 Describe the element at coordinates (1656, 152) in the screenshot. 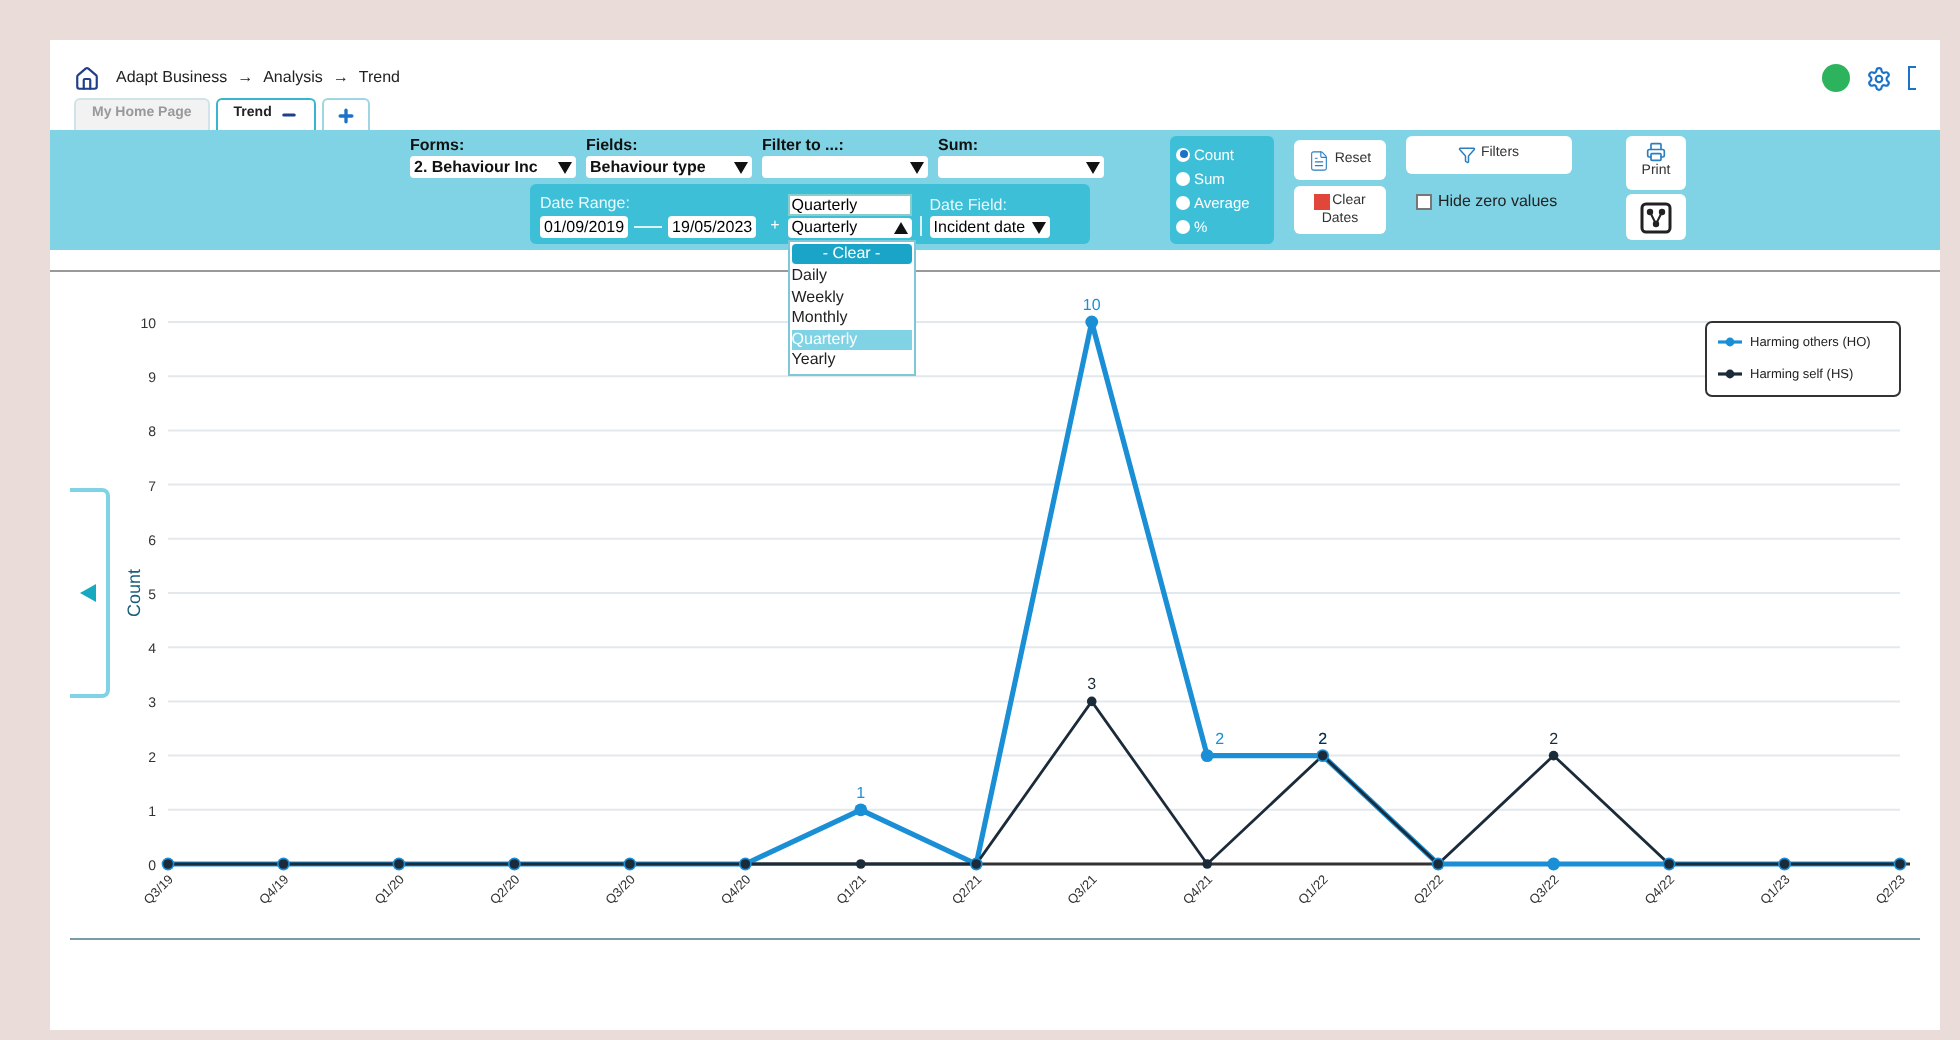

I see `printer-icon` at that location.